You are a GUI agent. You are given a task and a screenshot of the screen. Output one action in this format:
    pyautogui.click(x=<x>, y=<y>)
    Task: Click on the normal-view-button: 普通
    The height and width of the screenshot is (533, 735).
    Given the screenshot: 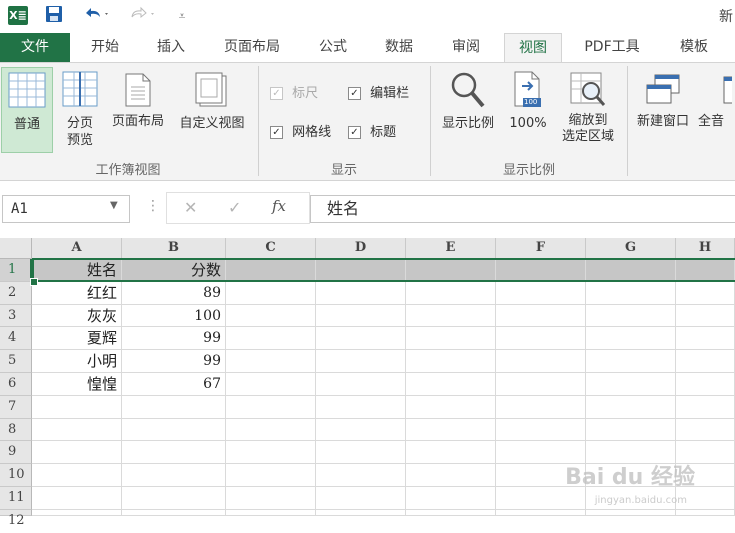 What is the action you would take?
    pyautogui.click(x=27, y=110)
    